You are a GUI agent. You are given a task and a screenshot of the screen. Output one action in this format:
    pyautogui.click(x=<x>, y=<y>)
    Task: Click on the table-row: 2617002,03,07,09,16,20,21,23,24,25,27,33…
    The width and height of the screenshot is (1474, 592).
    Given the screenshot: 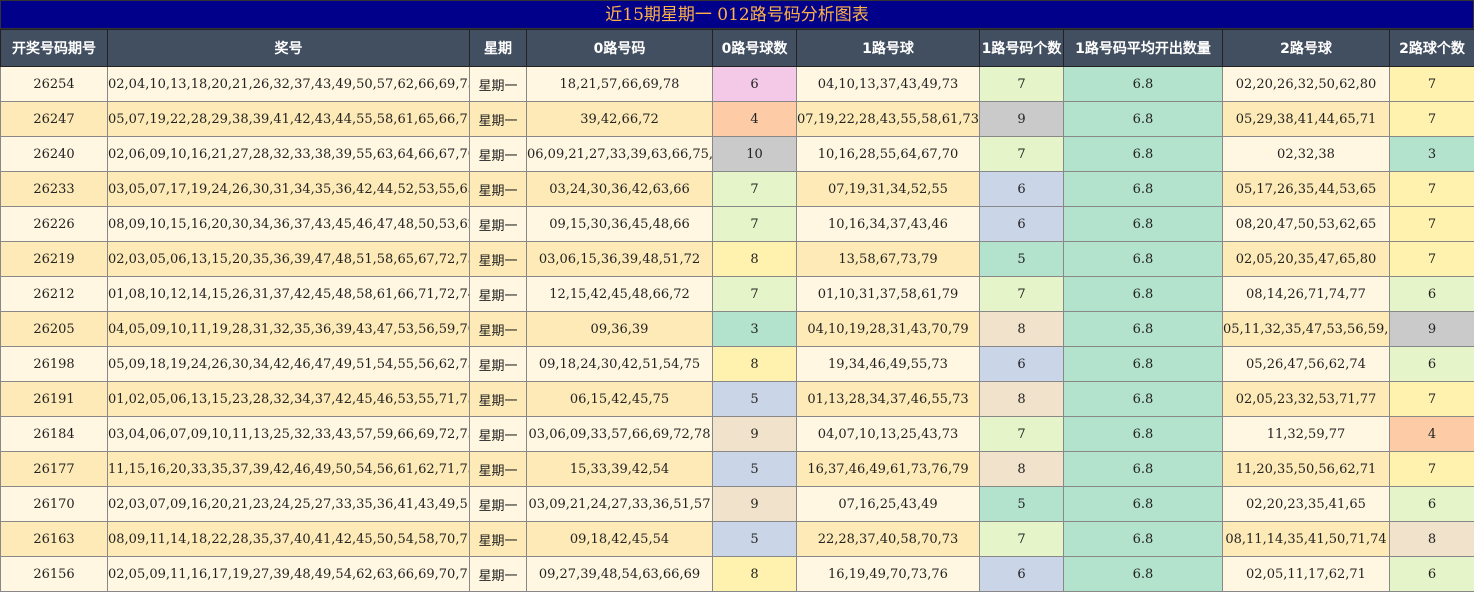 What is the action you would take?
    pyautogui.click(x=737, y=504)
    